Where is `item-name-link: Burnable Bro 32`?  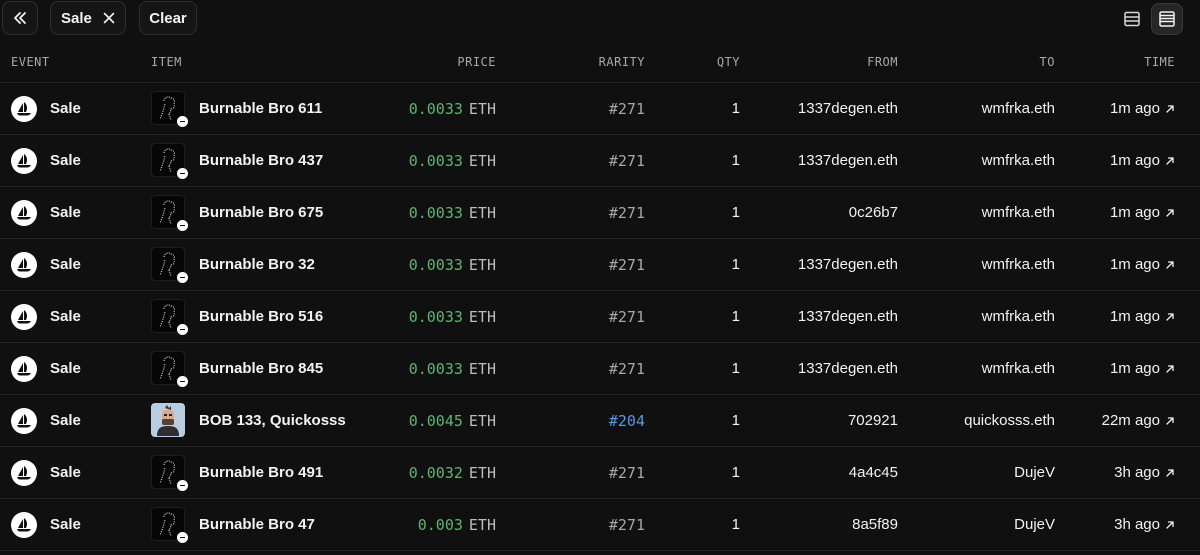 item-name-link: Burnable Bro 32 is located at coordinates (257, 264).